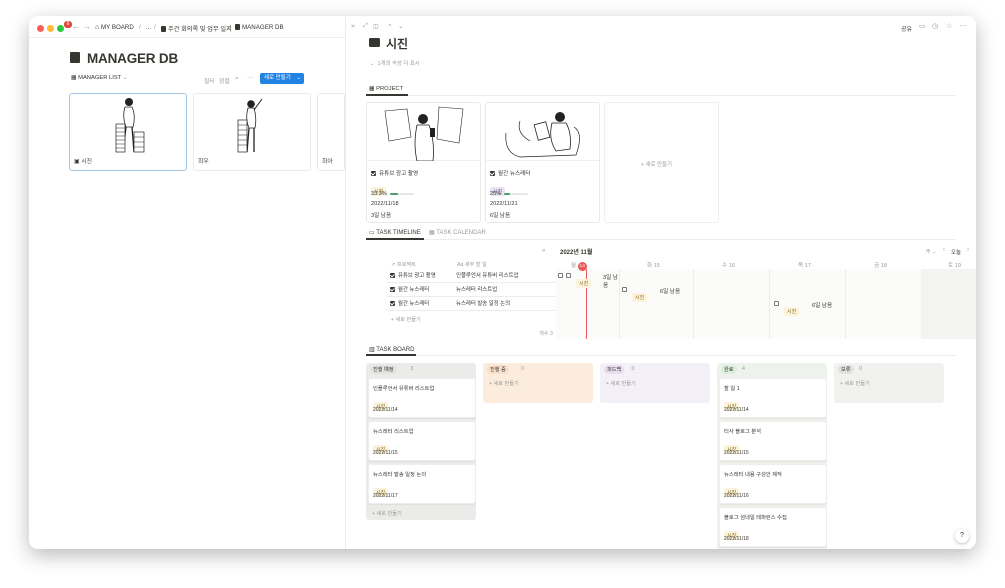  What do you see at coordinates (588, 280) in the screenshot?
I see `timeline-bar: 시진 3일 남음` at bounding box center [588, 280].